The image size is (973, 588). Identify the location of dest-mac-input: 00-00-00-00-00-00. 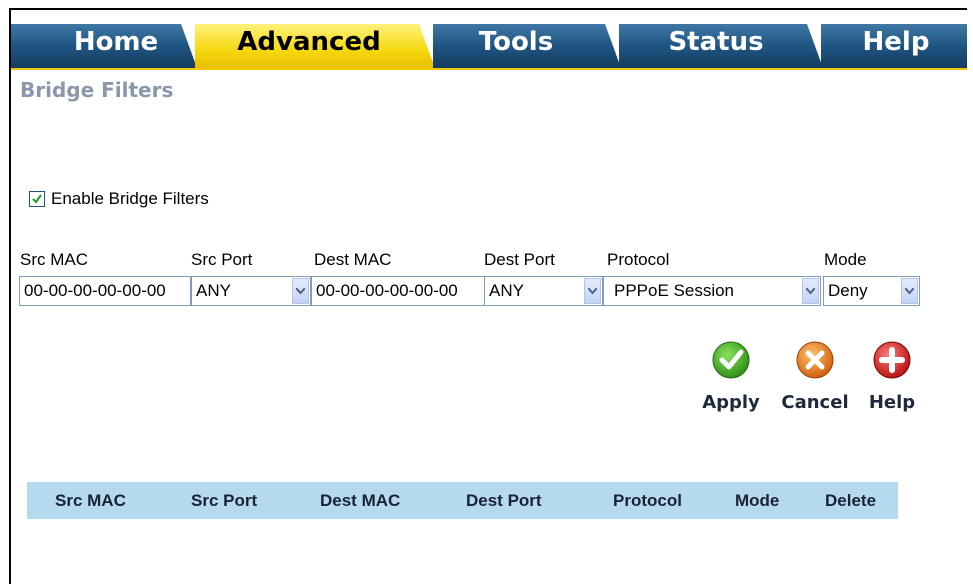
(398, 291).